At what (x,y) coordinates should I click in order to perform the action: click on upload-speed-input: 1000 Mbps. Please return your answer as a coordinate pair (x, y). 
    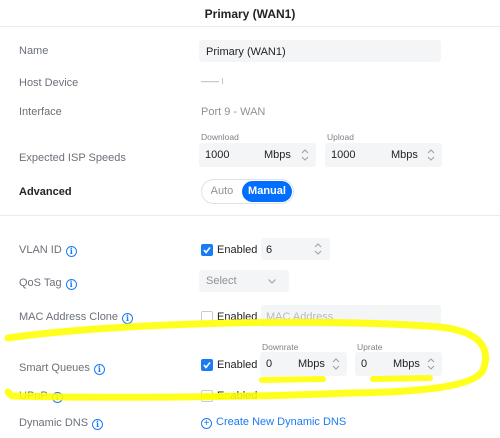
    Looking at the image, I should click on (383, 155).